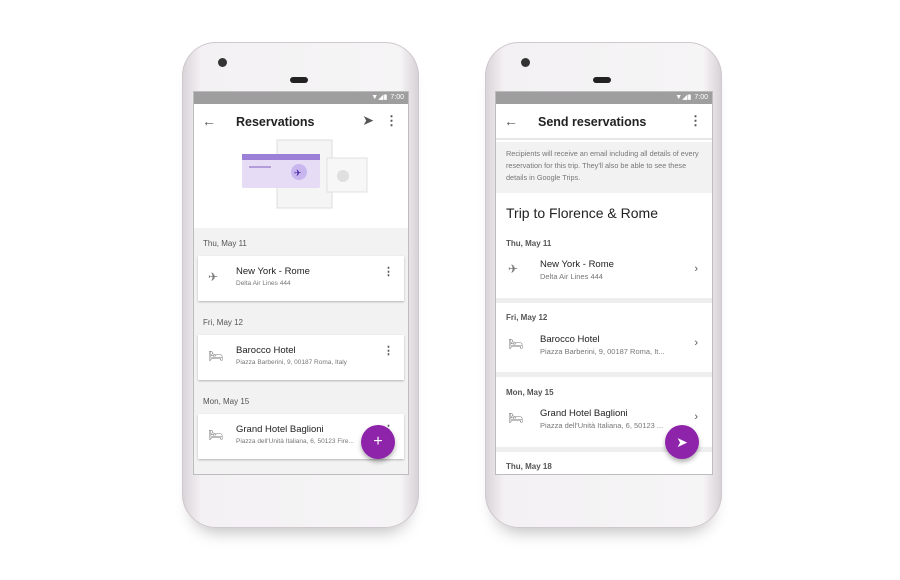 This screenshot has width=900, height=580. Describe the element at coordinates (301, 278) in the screenshot. I see `reservation-card: ✈ New York - Rome Delta Air Lines 444 ⋮` at that location.